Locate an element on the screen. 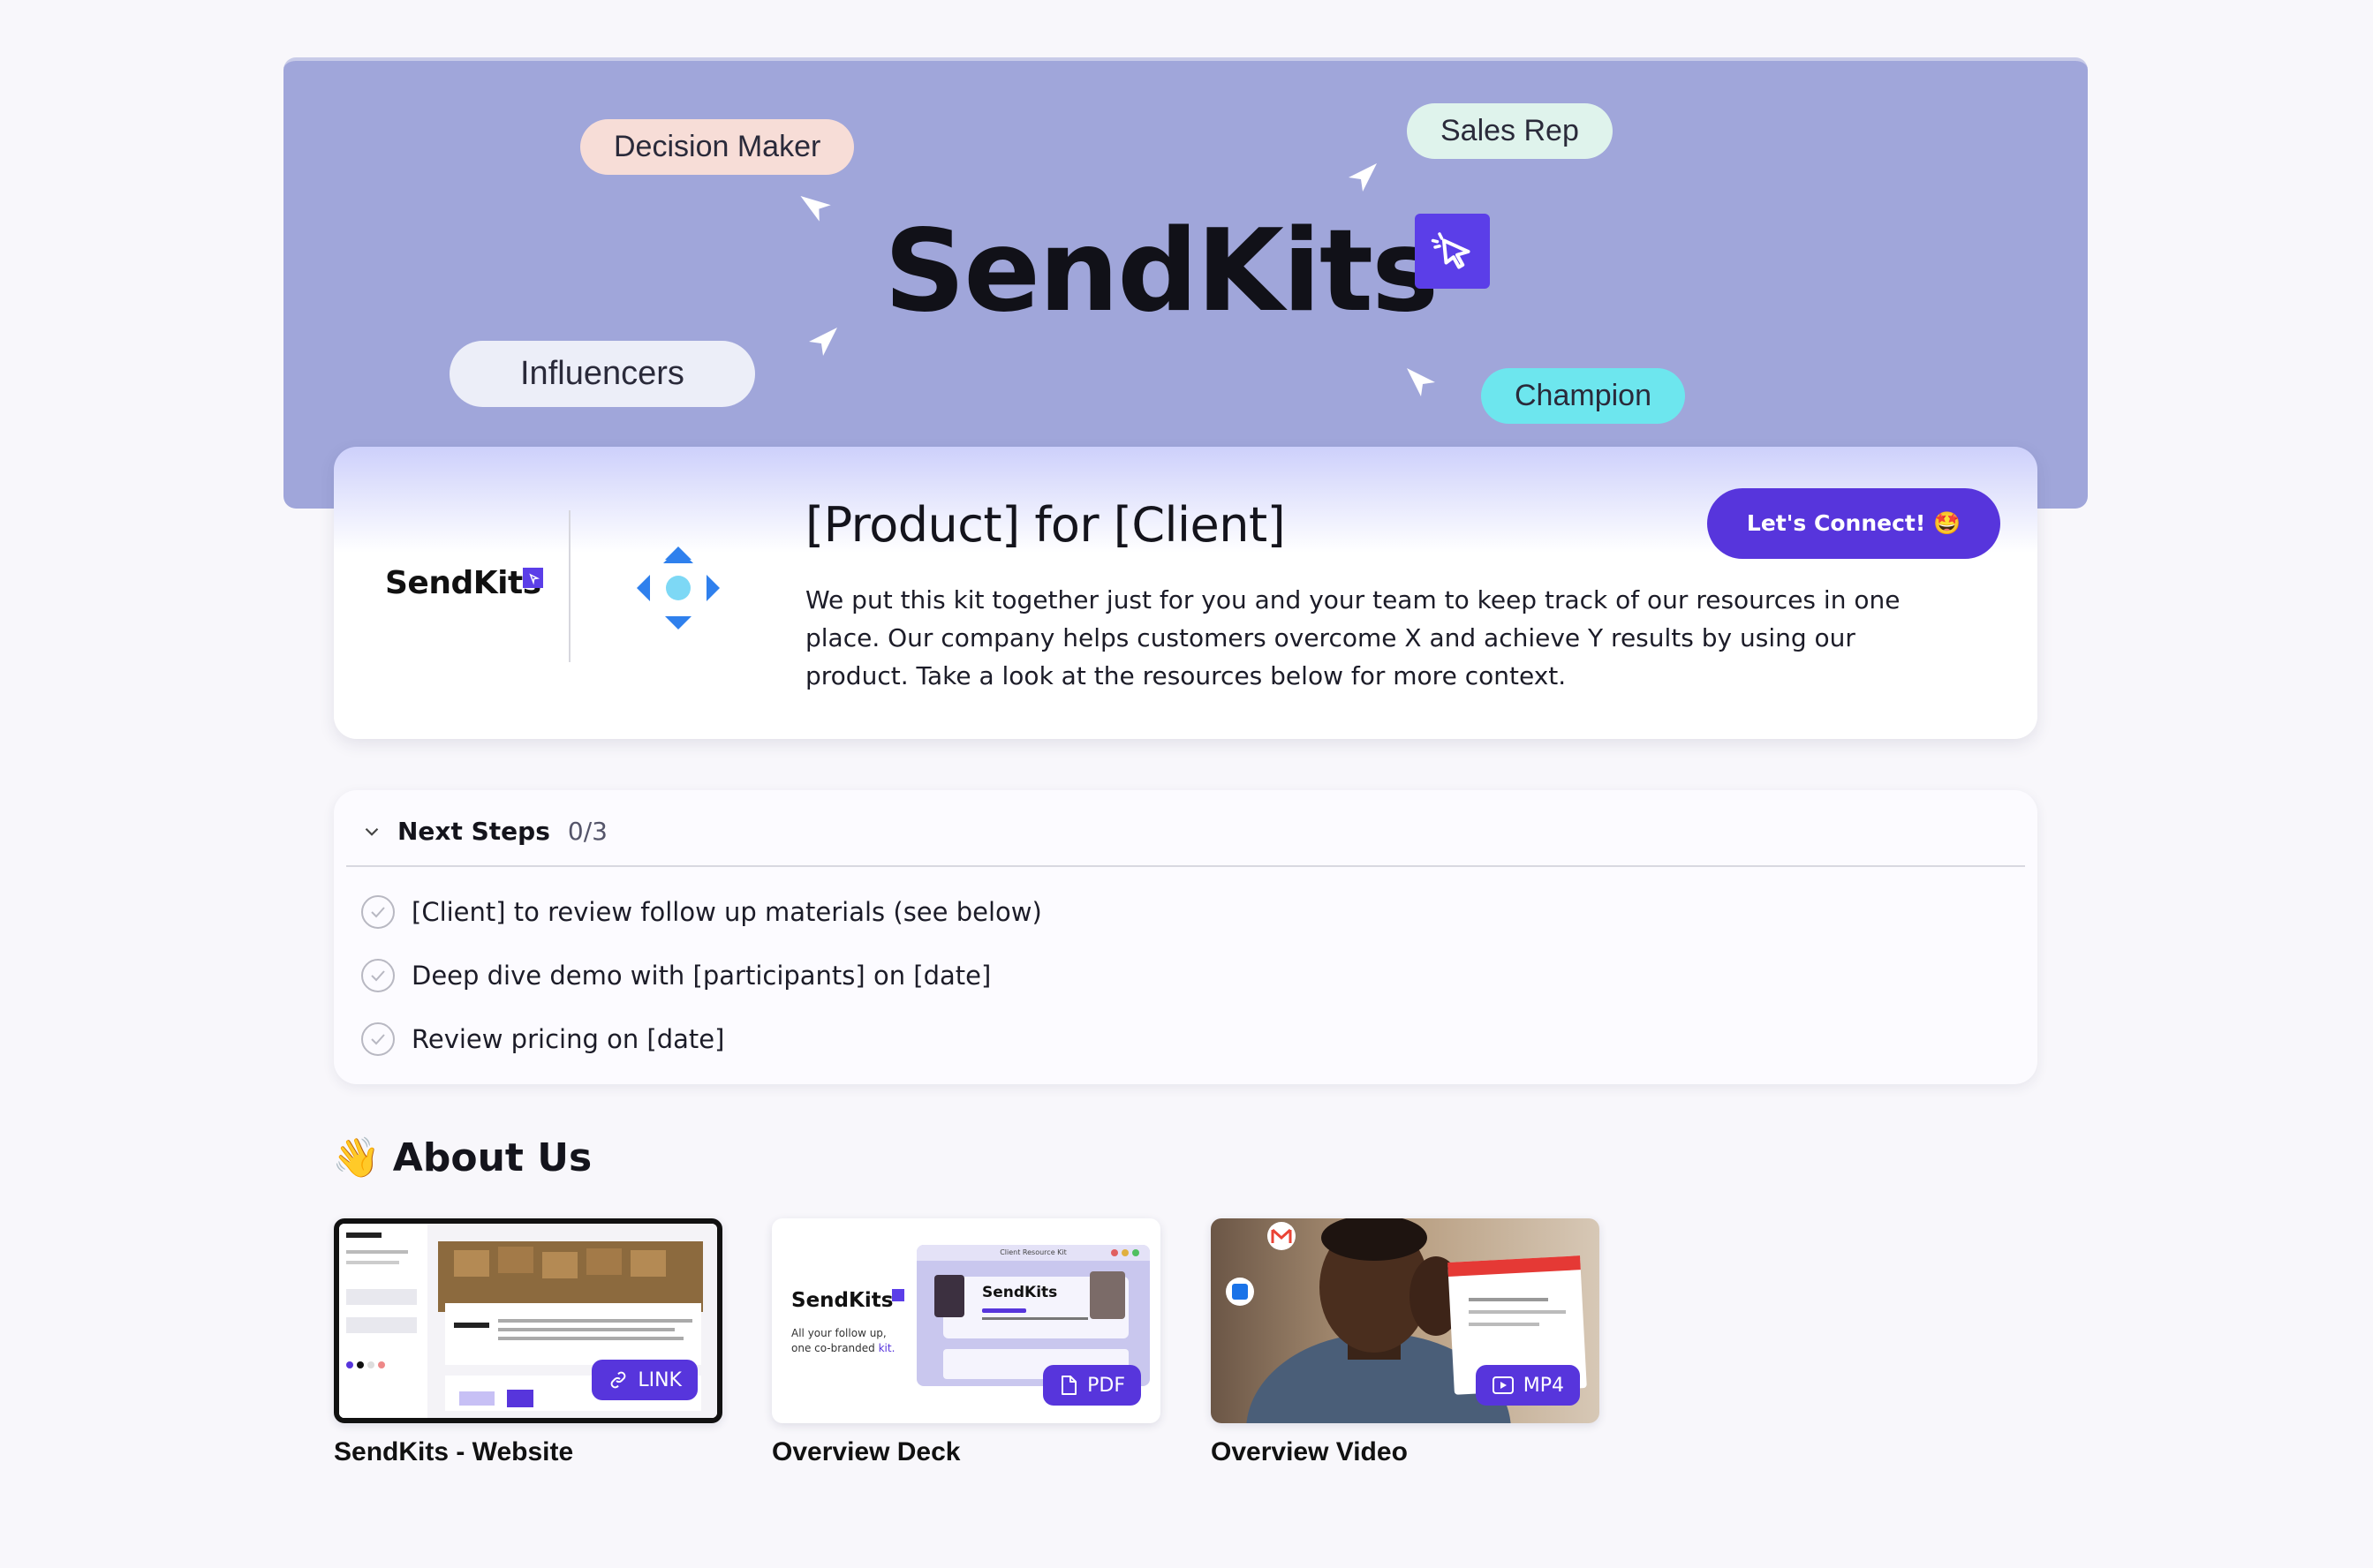 This screenshot has height=1568, width=2373. next-steps-title: Next Steps is located at coordinates (473, 831).